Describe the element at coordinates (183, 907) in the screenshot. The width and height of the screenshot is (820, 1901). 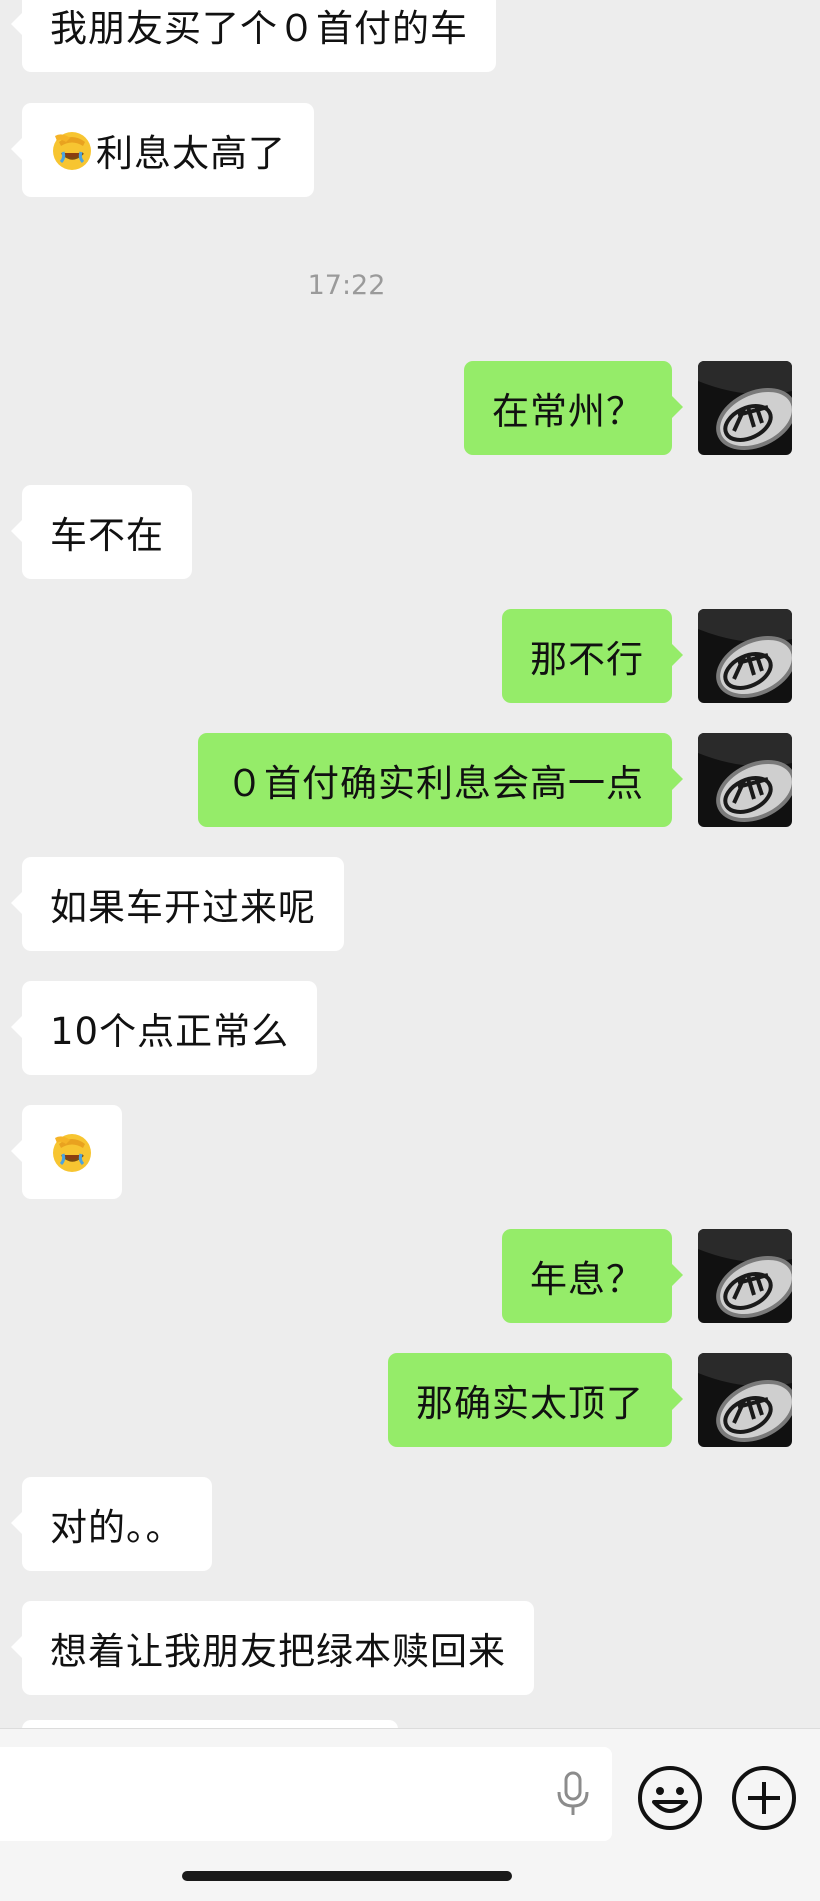
I see `message-text: 如果车开过来呢` at that location.